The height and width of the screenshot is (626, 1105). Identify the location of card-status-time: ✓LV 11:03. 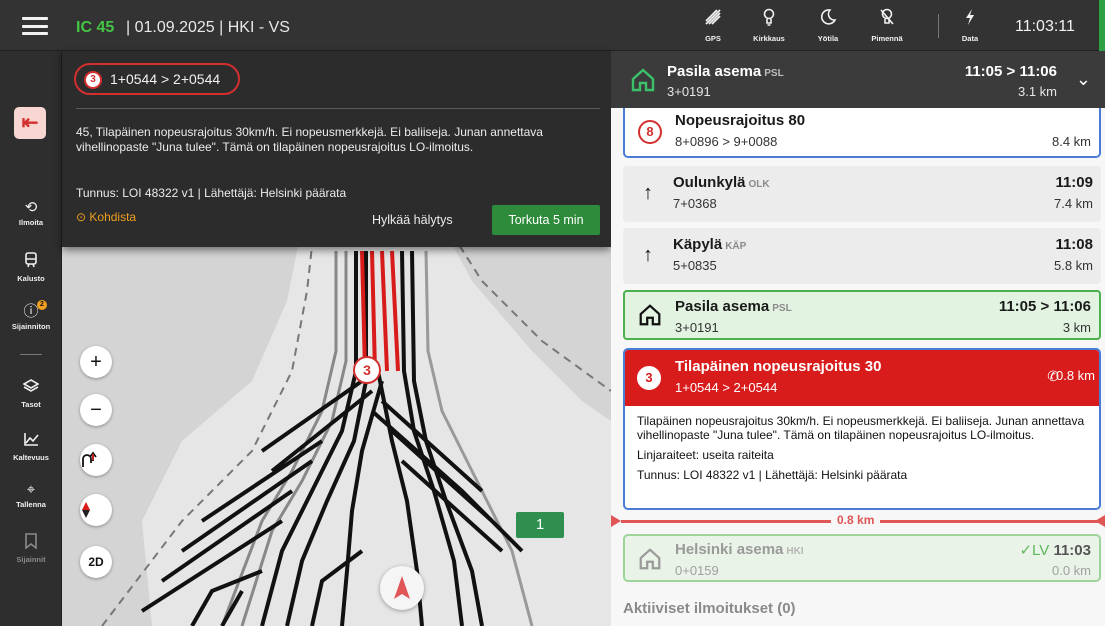
(1055, 550).